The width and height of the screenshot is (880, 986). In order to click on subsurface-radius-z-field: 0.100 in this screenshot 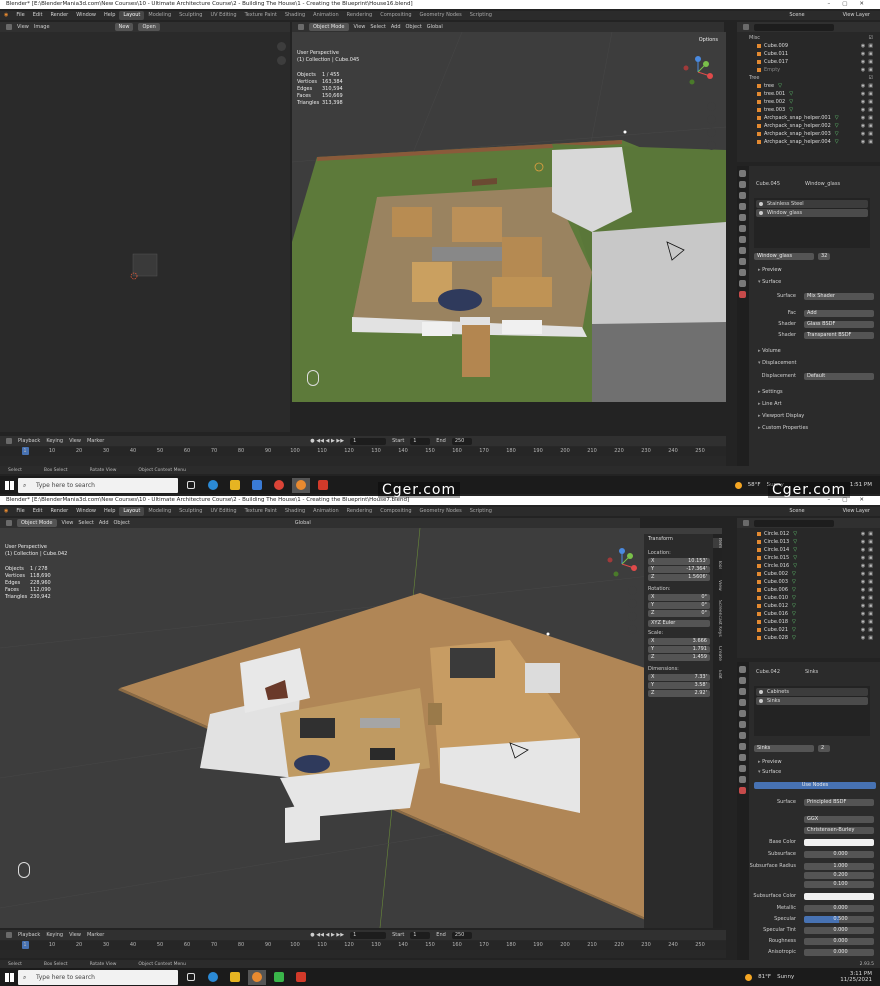, I will do `click(839, 884)`.